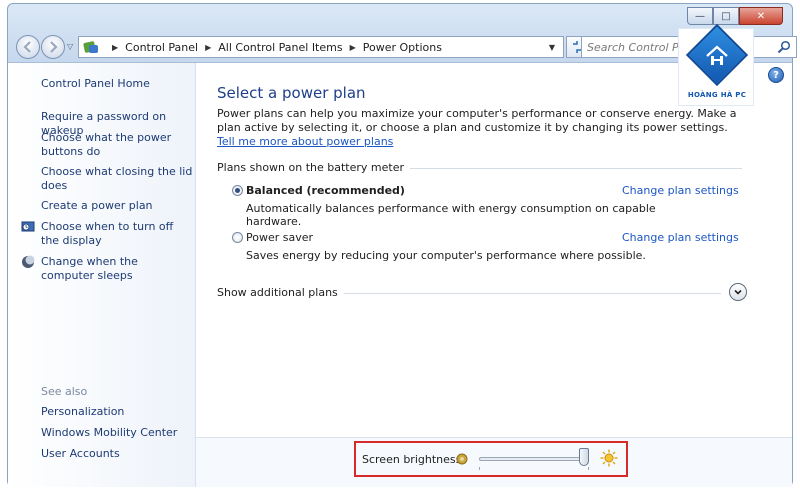 Image resolution: width=800 pixels, height=492 pixels. I want to click on moon-icon, so click(28, 261).